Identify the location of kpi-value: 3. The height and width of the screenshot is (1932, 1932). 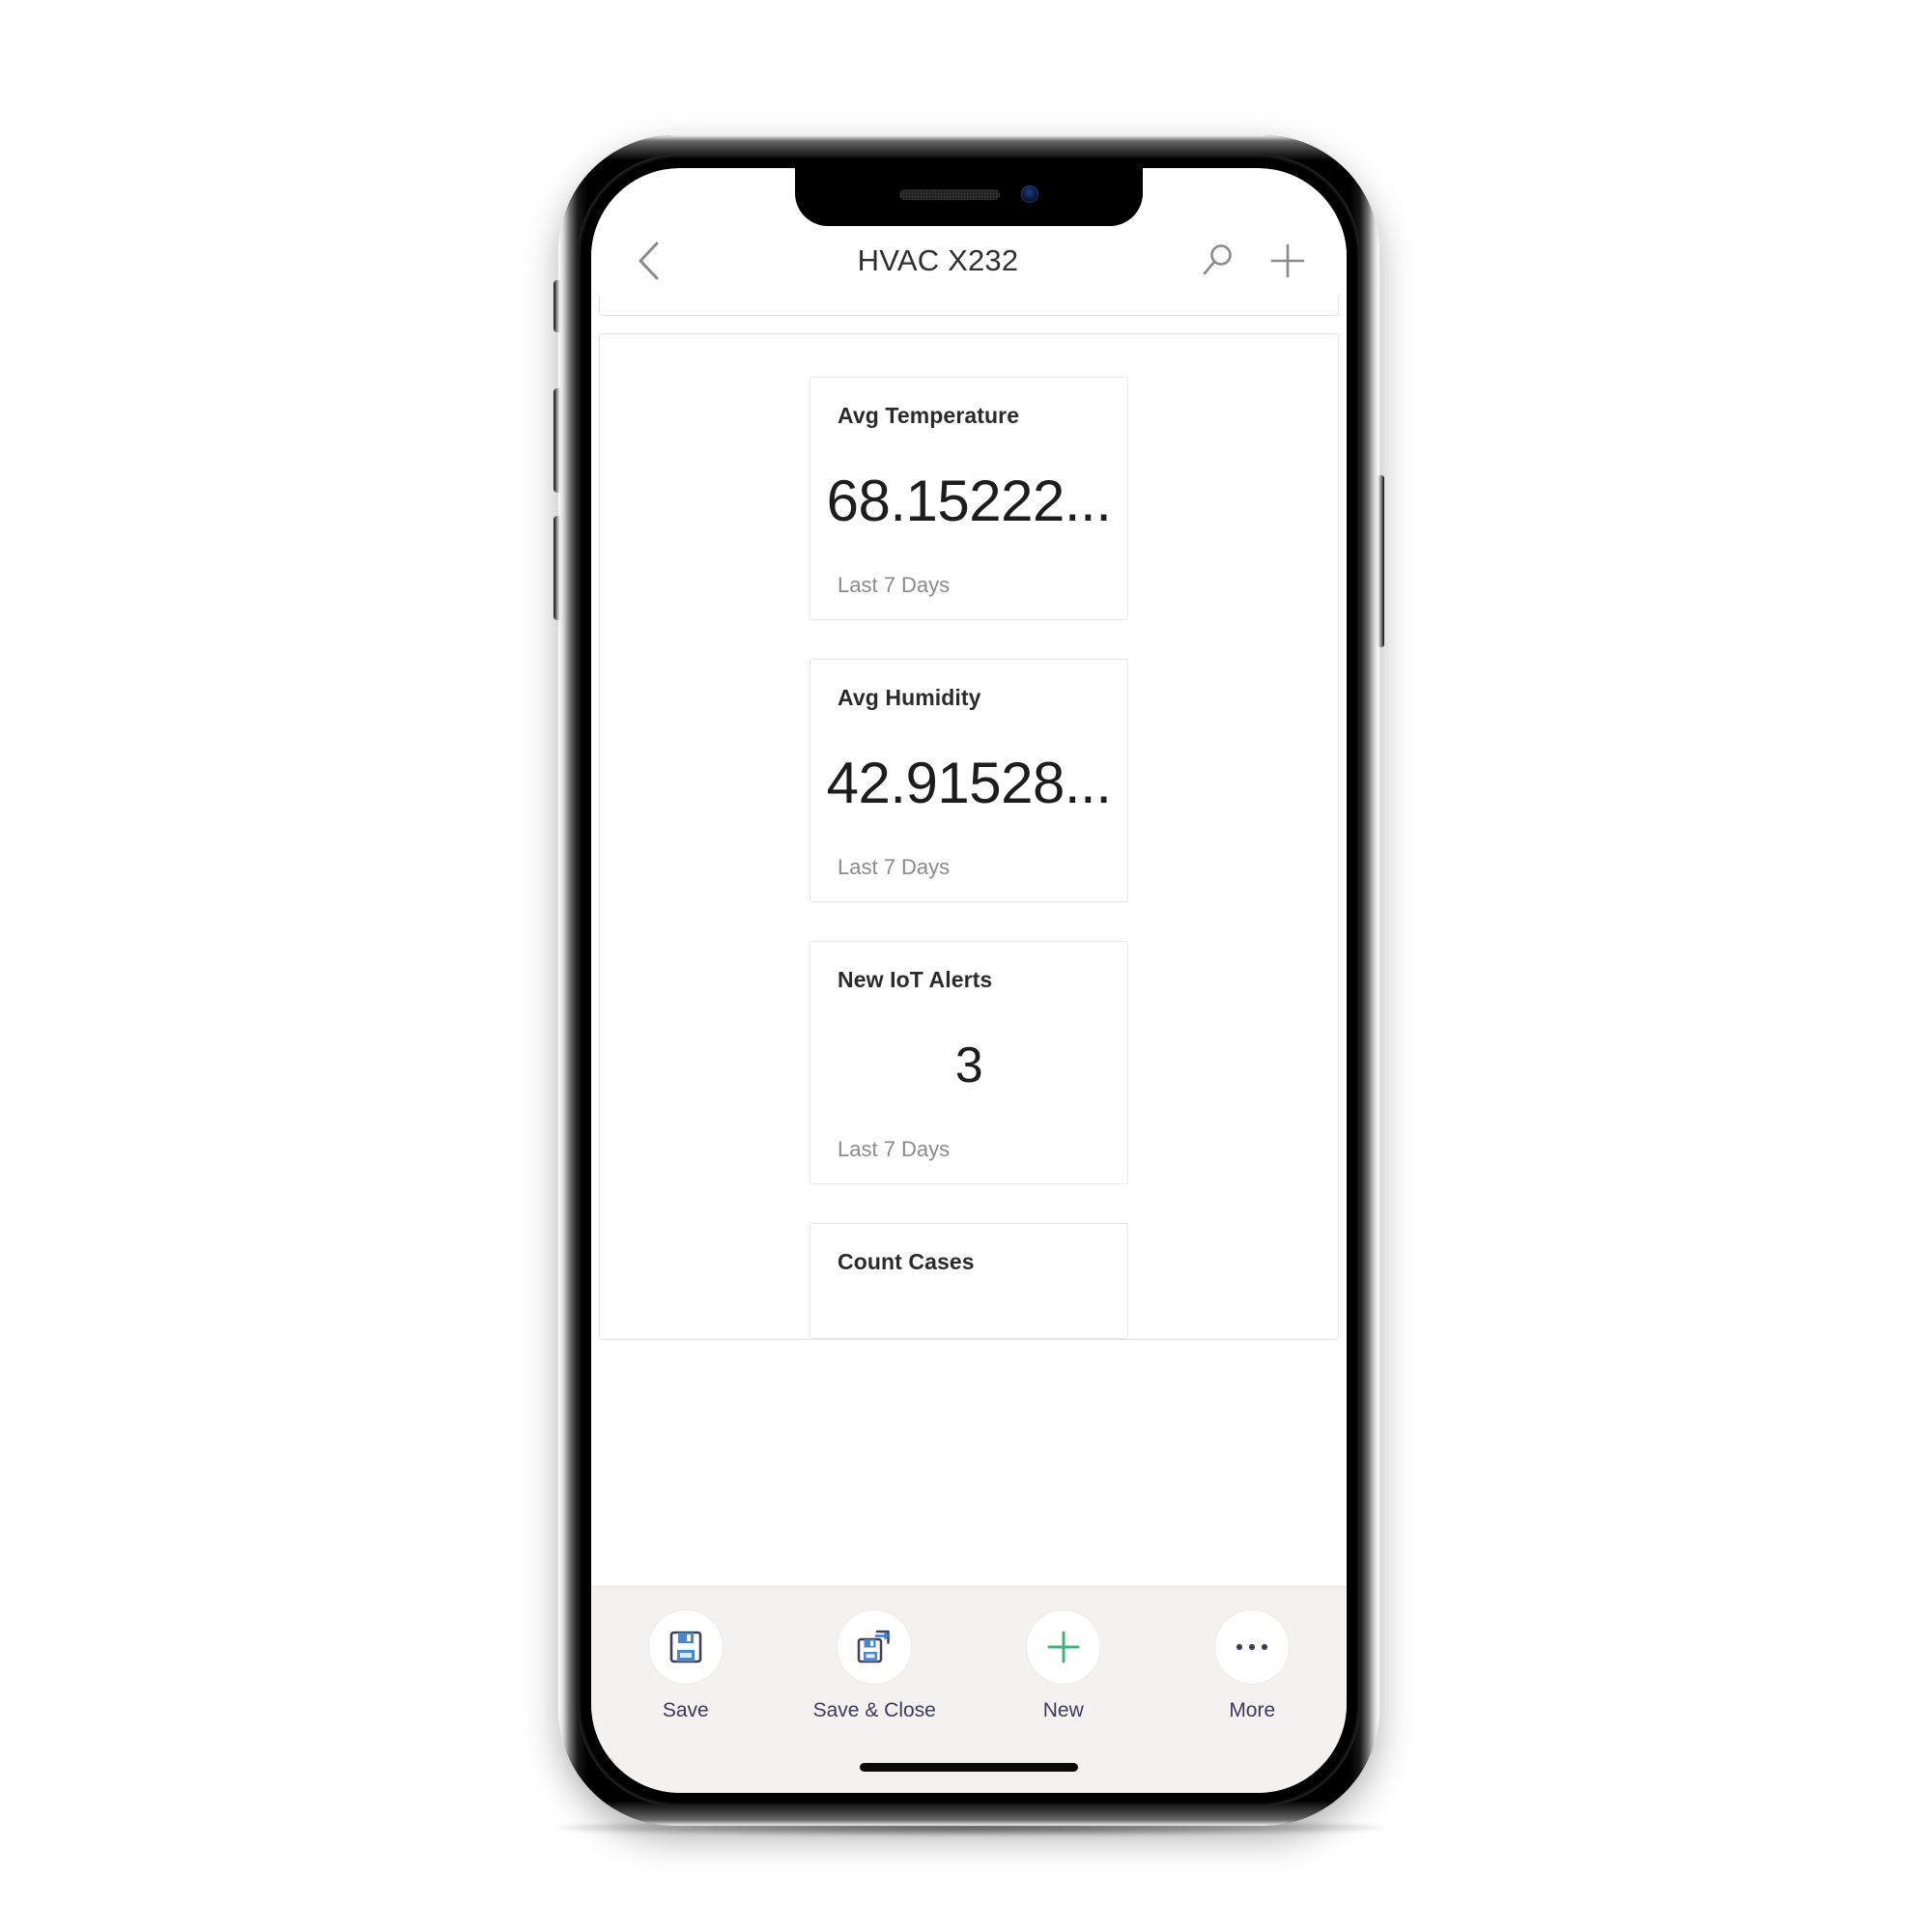
(968, 1065).